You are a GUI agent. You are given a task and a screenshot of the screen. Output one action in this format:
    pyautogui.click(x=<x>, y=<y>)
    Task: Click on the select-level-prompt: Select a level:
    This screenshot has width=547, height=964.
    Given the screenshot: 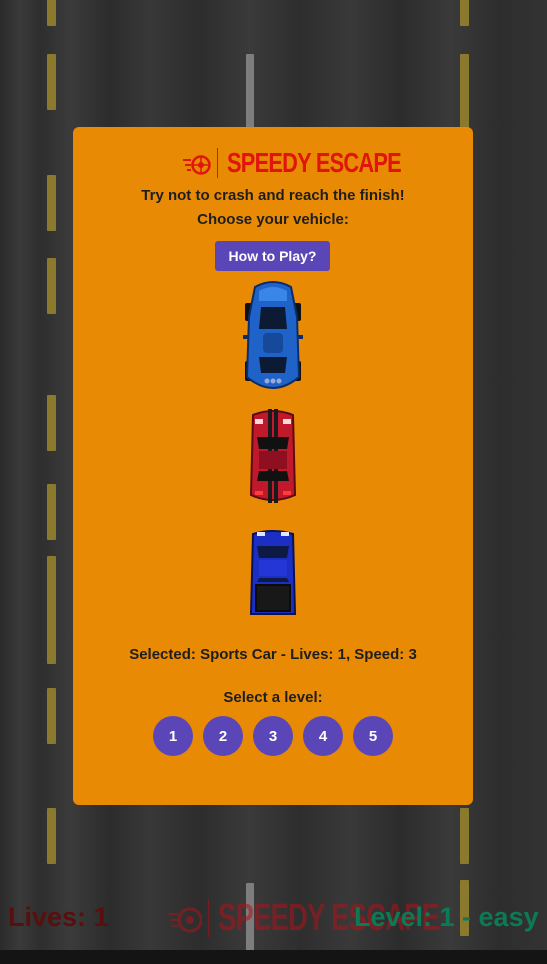 What is the action you would take?
    pyautogui.click(x=273, y=697)
    